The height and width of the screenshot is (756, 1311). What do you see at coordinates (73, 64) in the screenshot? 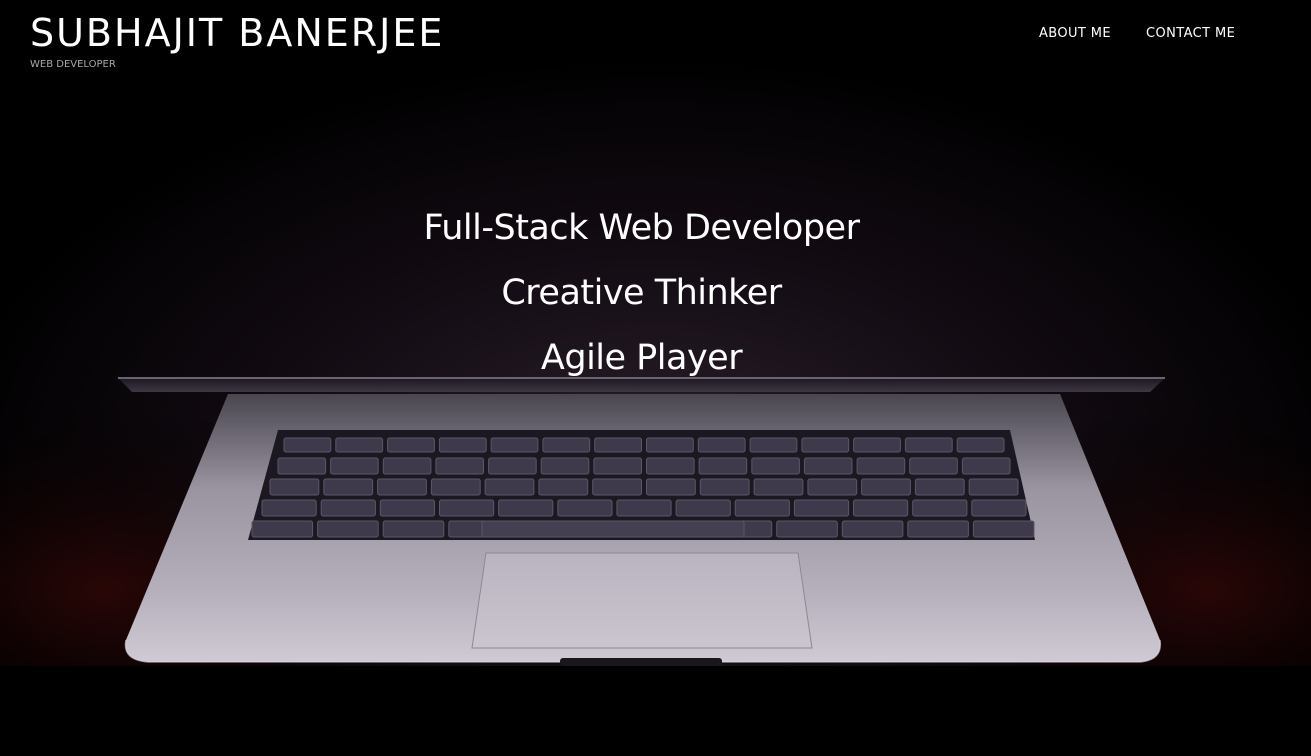
I see `site-tagline: WEB DEVELOPER` at bounding box center [73, 64].